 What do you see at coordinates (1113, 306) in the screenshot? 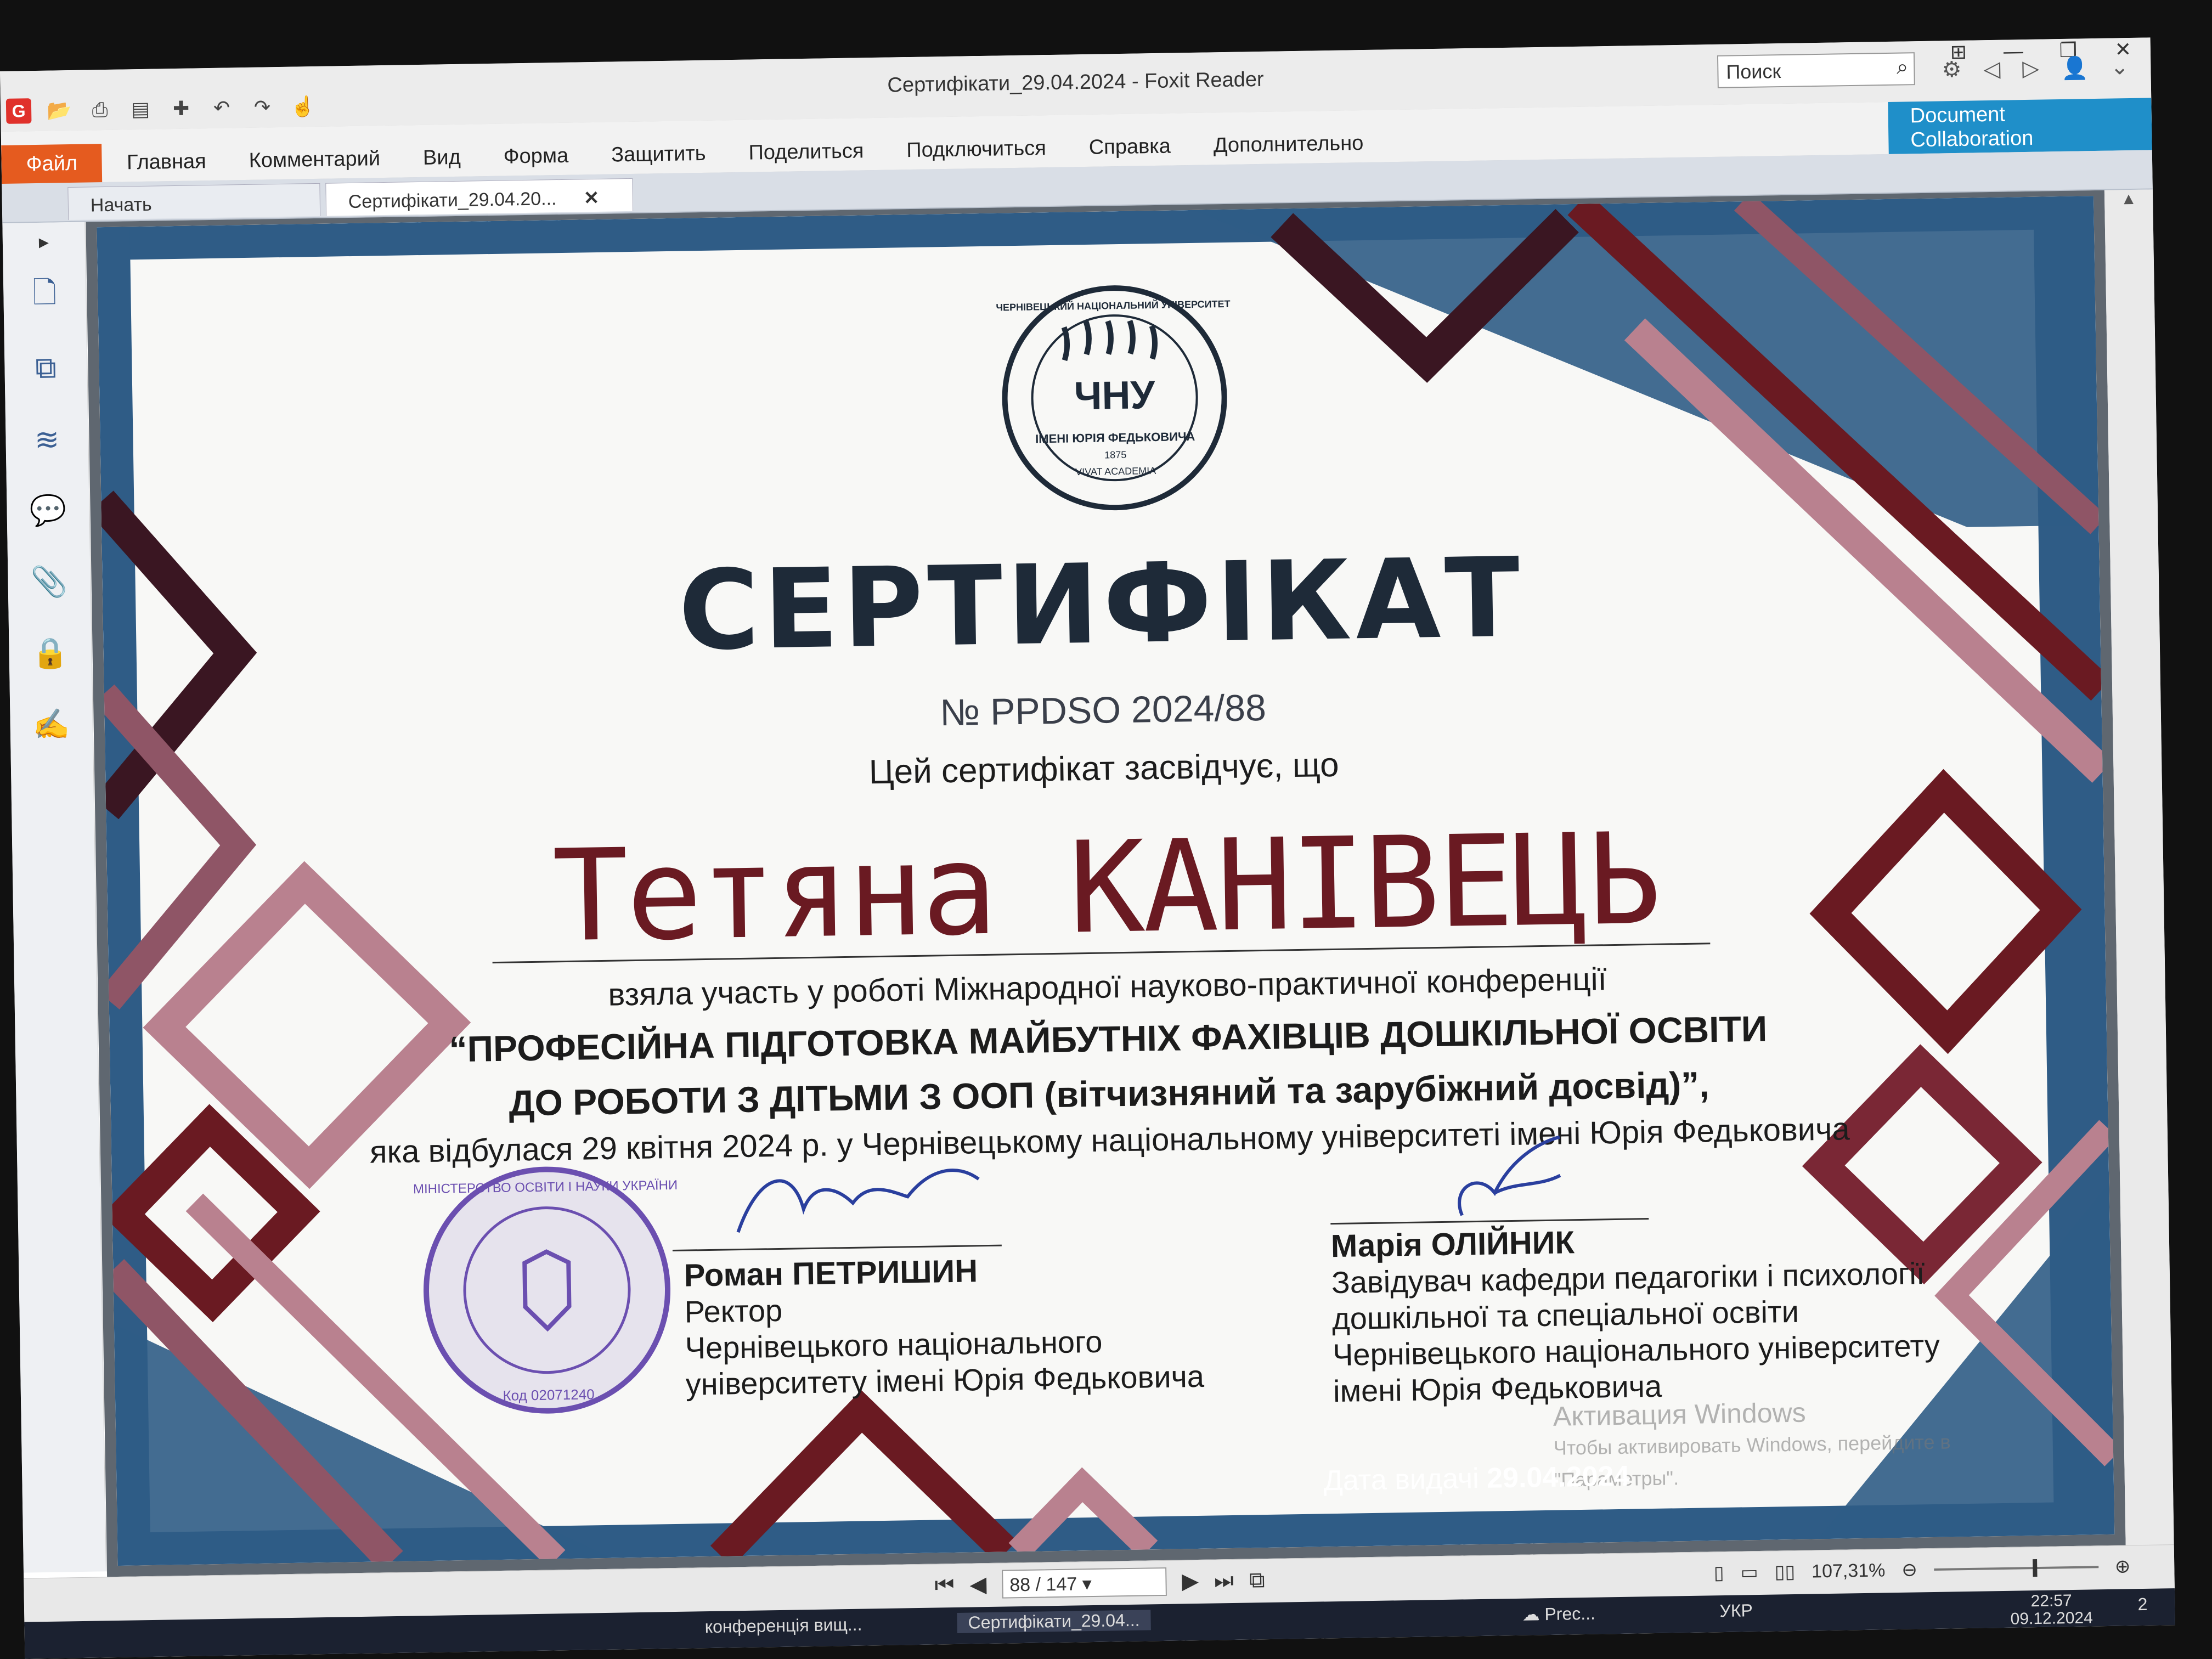
I see `seal-text-top: ЧЕРНІВЕЦЬКИЙ НАЦІОНАЛЬНИЙ УНІВЕРСИТЕТ` at bounding box center [1113, 306].